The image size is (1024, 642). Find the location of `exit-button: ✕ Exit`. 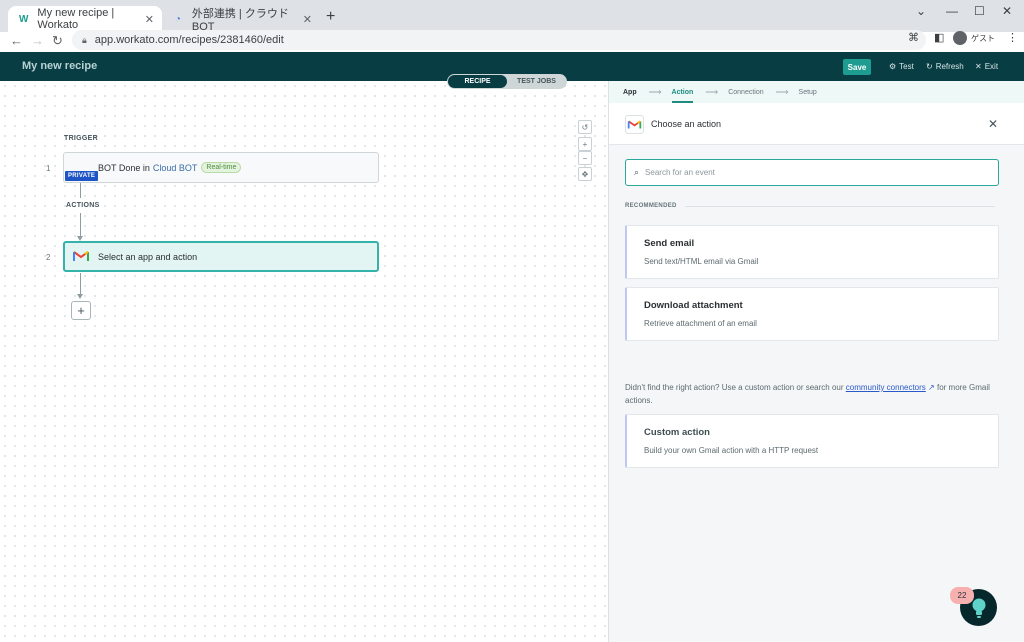

exit-button: ✕ Exit is located at coordinates (986, 66).